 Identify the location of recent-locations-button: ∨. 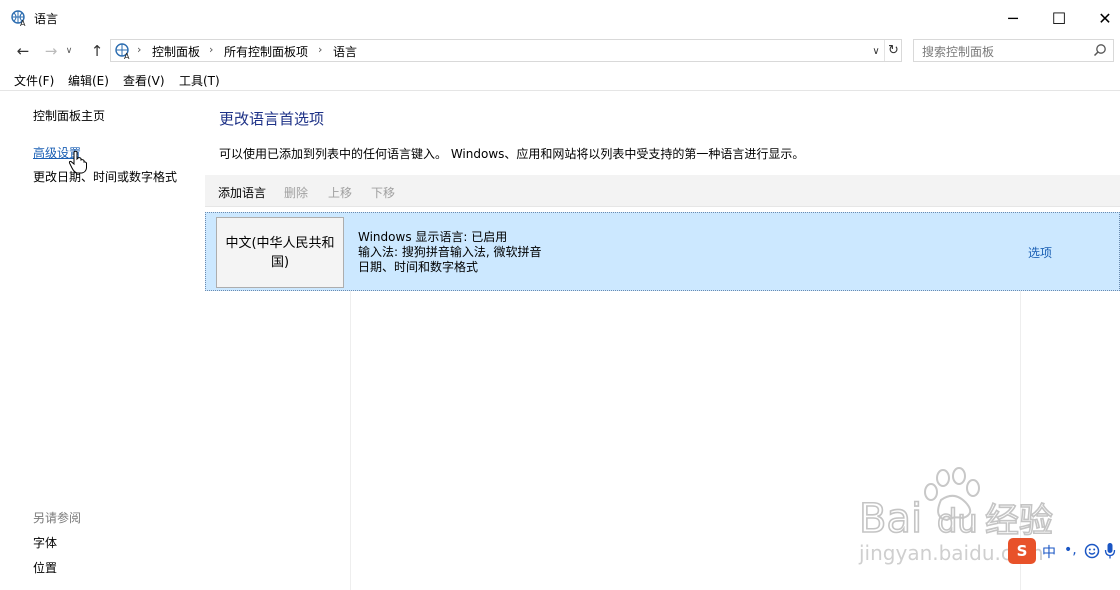
(69, 51).